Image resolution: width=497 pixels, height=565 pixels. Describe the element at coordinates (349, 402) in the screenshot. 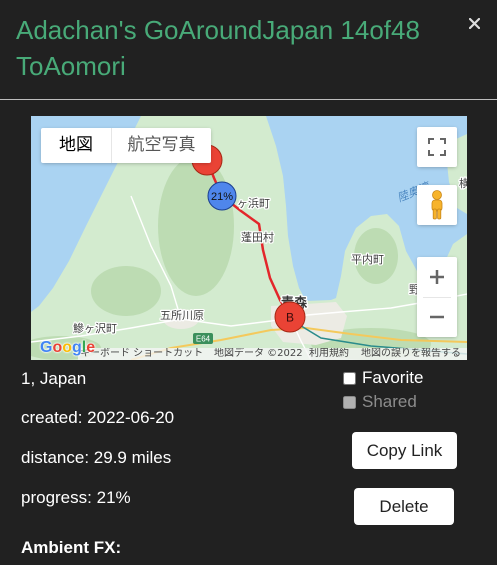

I see `shared-checkbox` at that location.